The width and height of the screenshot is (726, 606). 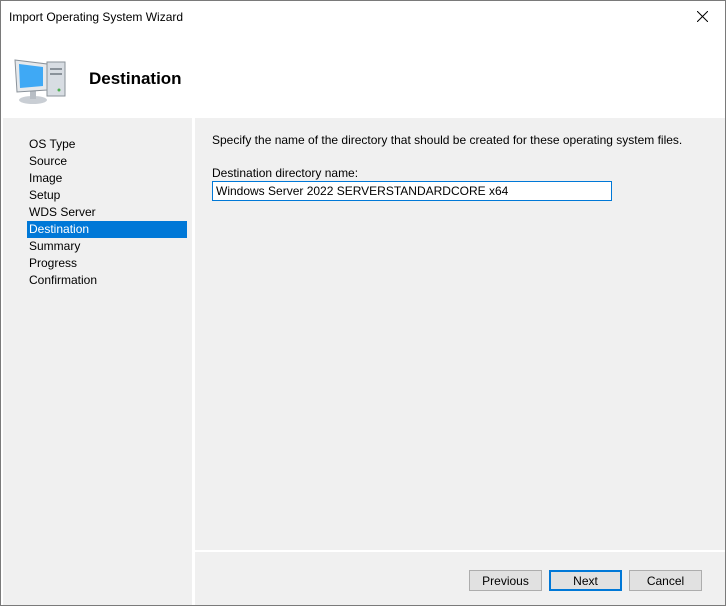 What do you see at coordinates (107, 229) in the screenshot?
I see `step-destination: Destination` at bounding box center [107, 229].